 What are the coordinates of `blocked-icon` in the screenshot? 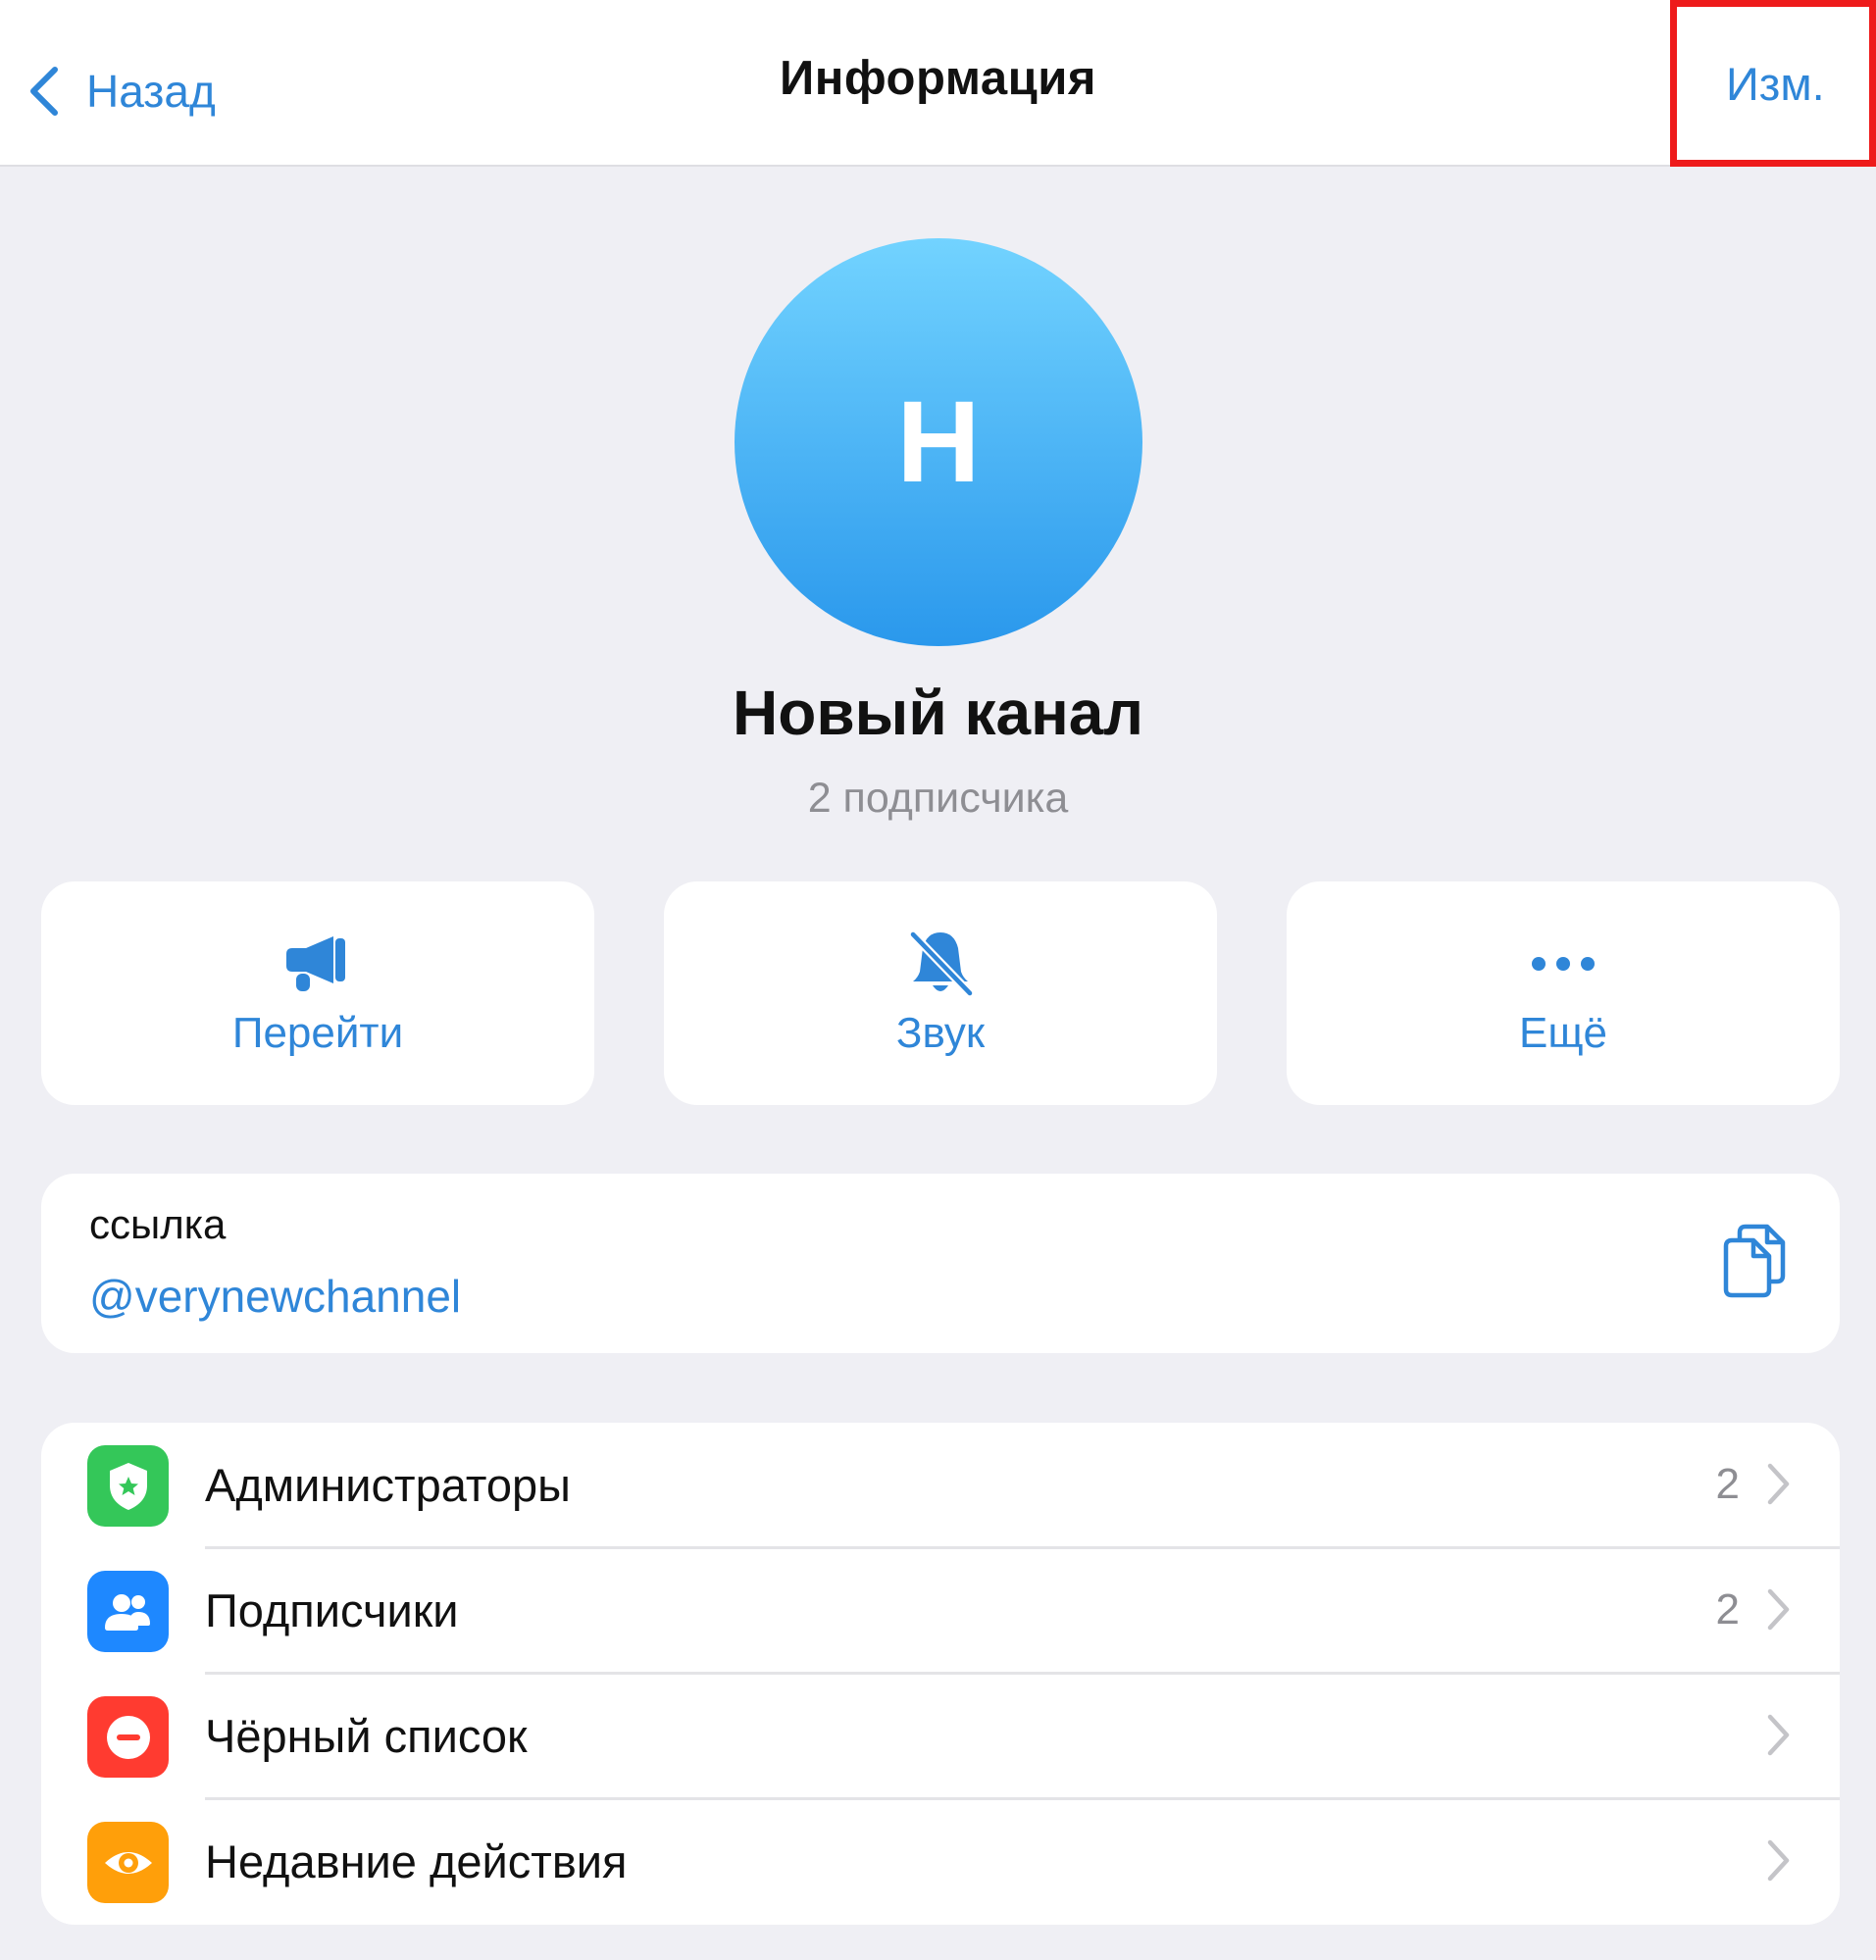 It's located at (128, 1737).